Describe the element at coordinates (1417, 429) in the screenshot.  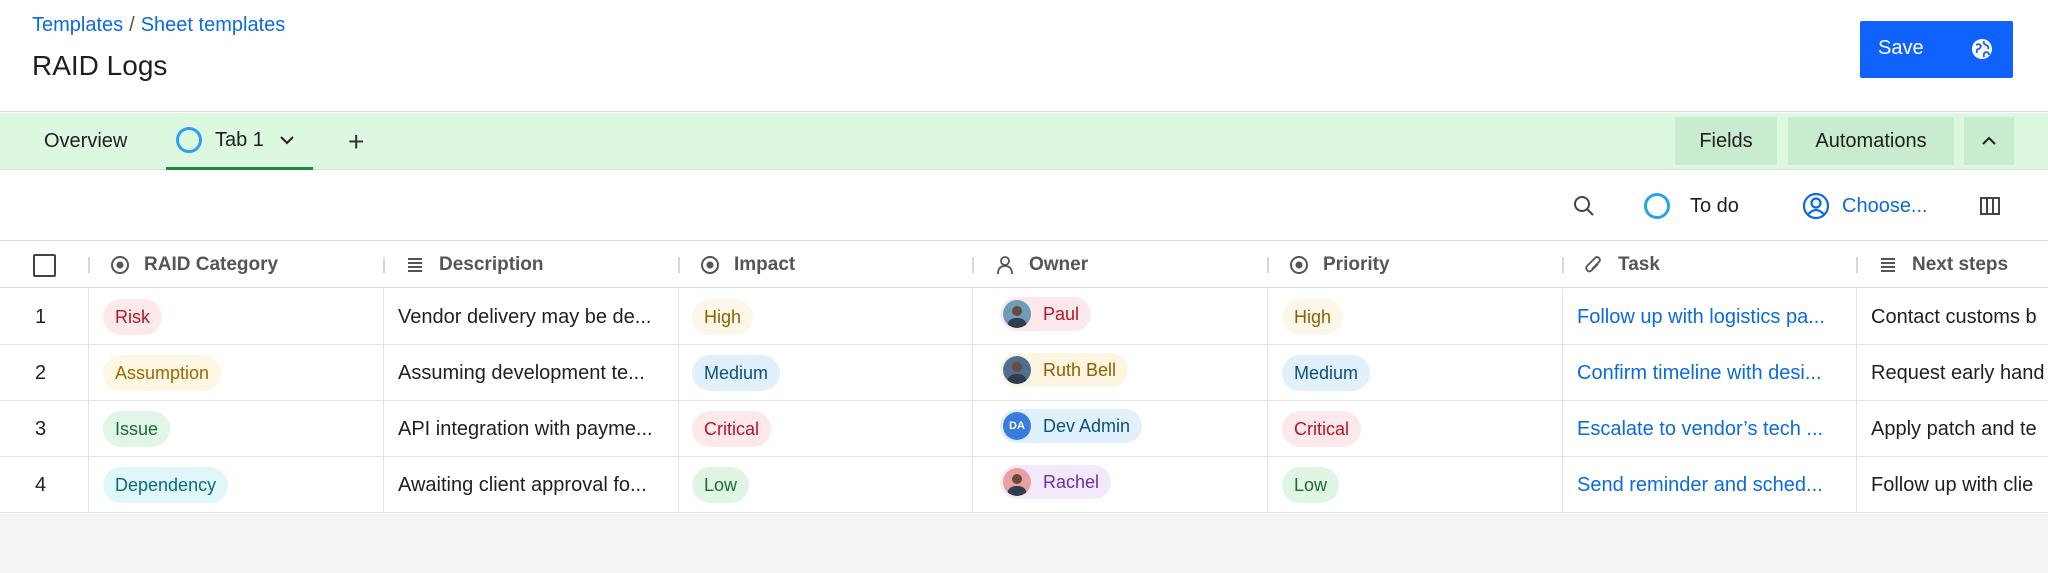
I see `priority-cell: Critical` at that location.